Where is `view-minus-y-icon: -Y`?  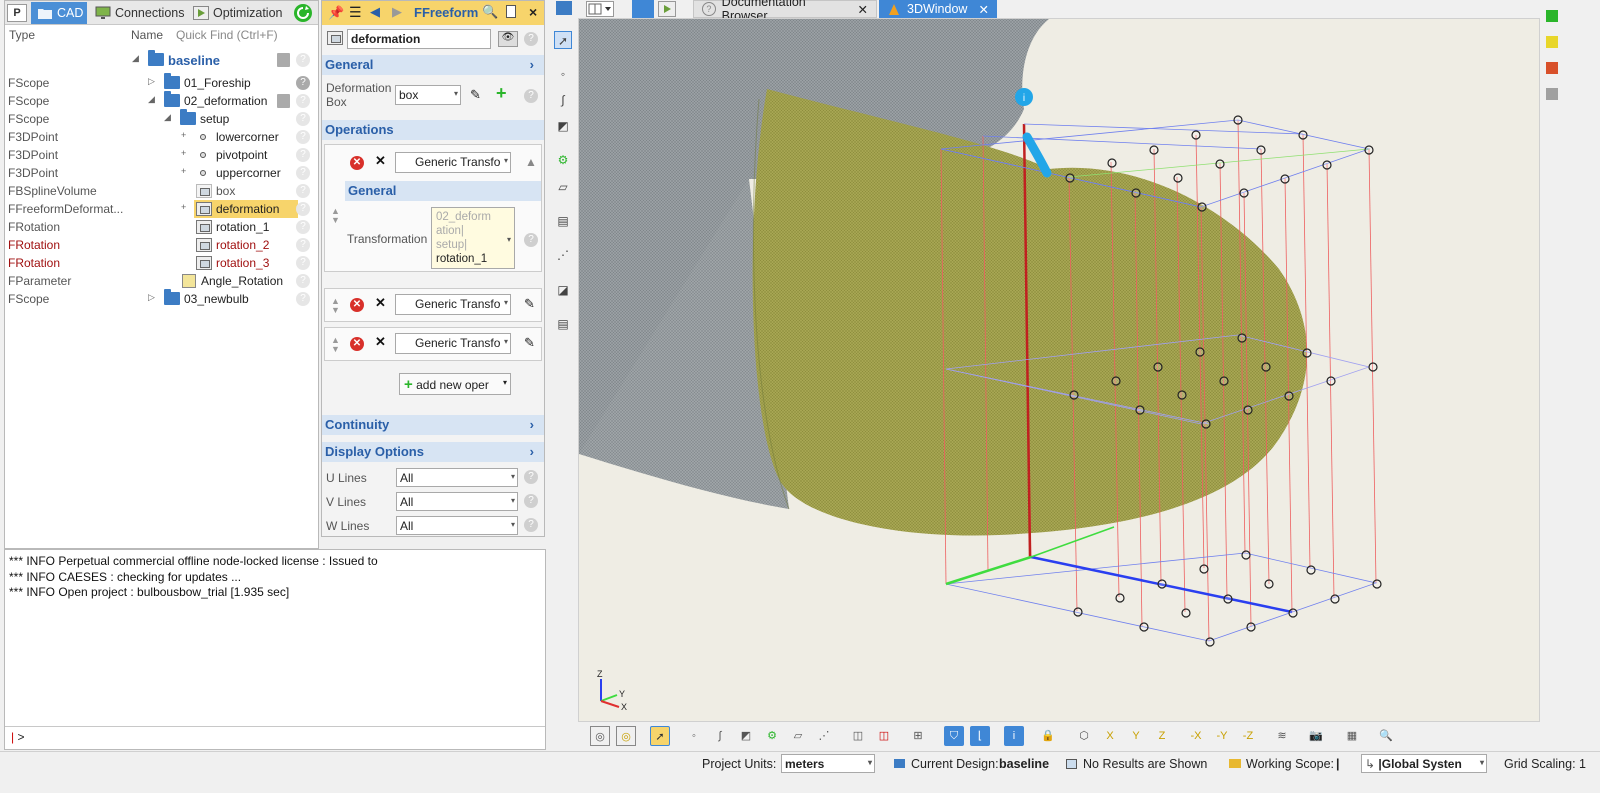 view-minus-y-icon: -Y is located at coordinates (1222, 736).